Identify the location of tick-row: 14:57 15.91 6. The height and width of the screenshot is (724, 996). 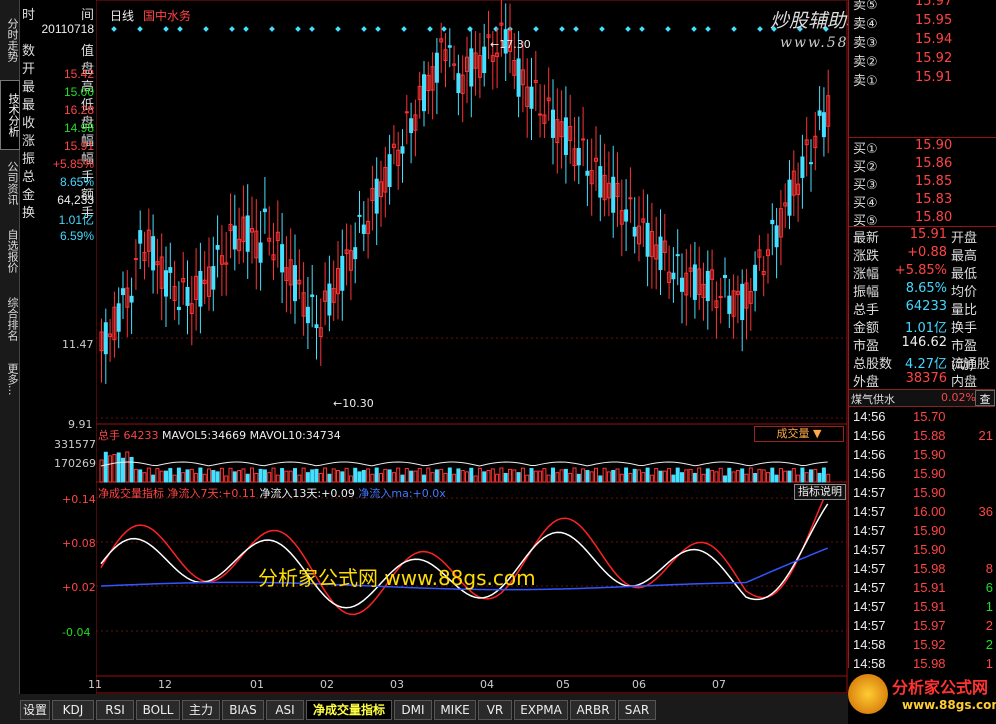
(923, 589).